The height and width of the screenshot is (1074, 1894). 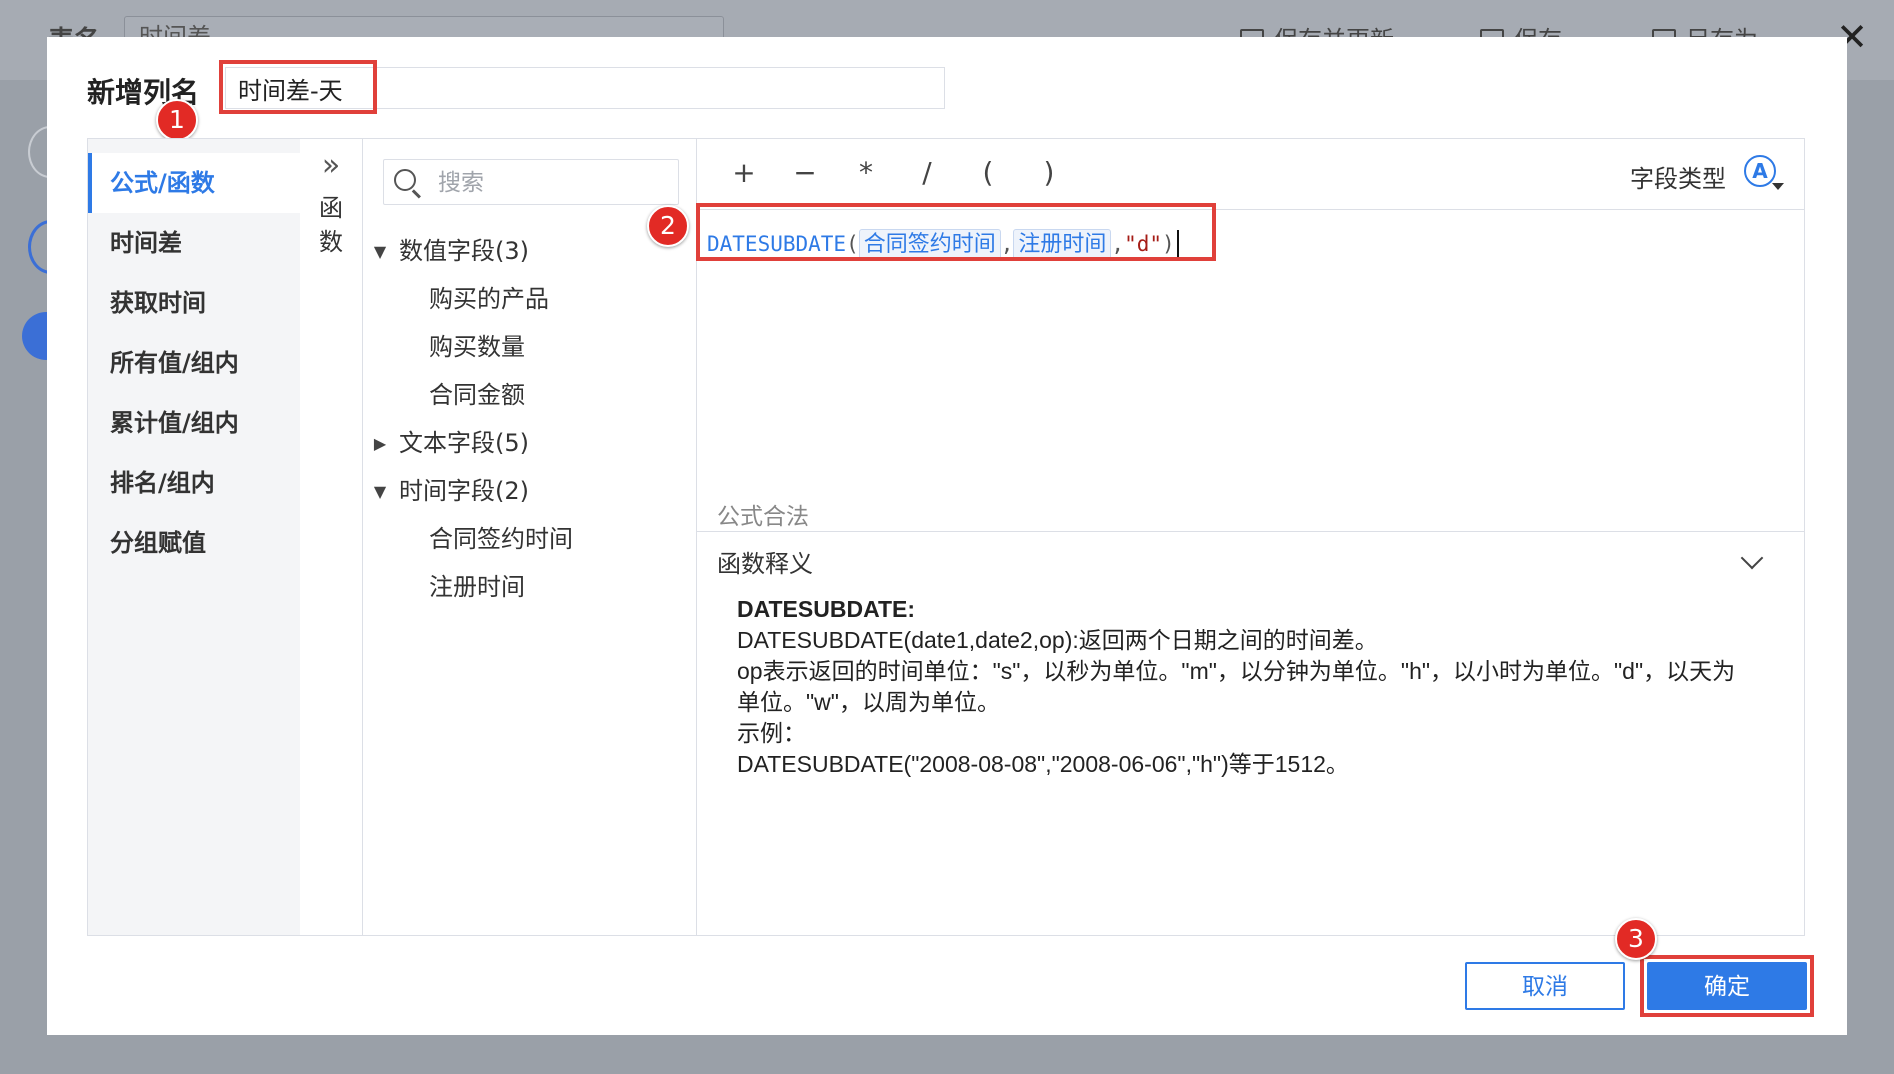 What do you see at coordinates (777, 244) in the screenshot?
I see `formula-function-name: DATESUBDATE` at bounding box center [777, 244].